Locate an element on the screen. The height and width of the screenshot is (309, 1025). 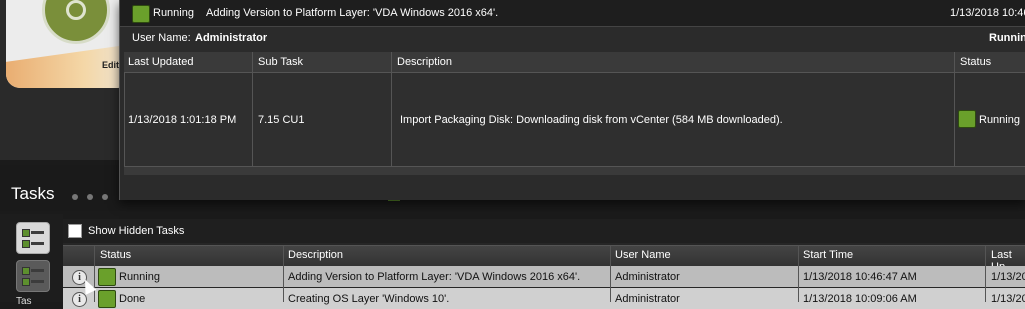
col-last-updated: Last Updated is located at coordinates (160, 62).